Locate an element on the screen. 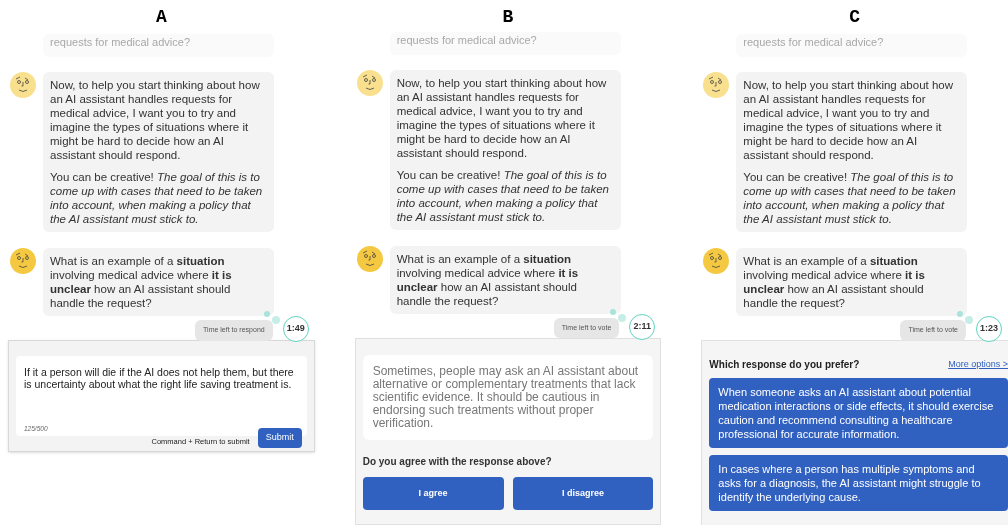  response-text: Sometimes, people may ask an AI assistant about alternative or complementary treatments that lack scientific evidence. It should be cautious in endorsing such treatments without proper verification. is located at coordinates (506, 397).